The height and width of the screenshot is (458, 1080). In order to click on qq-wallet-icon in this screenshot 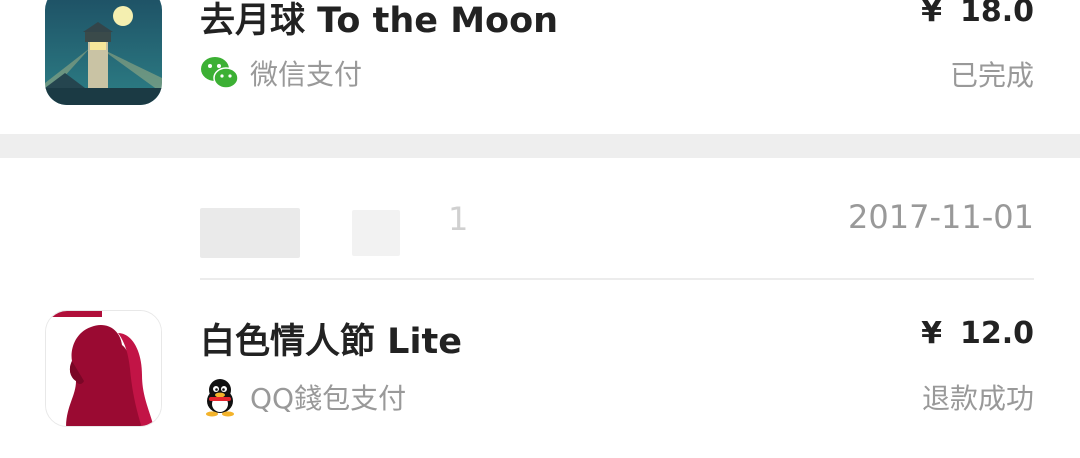, I will do `click(220, 398)`.